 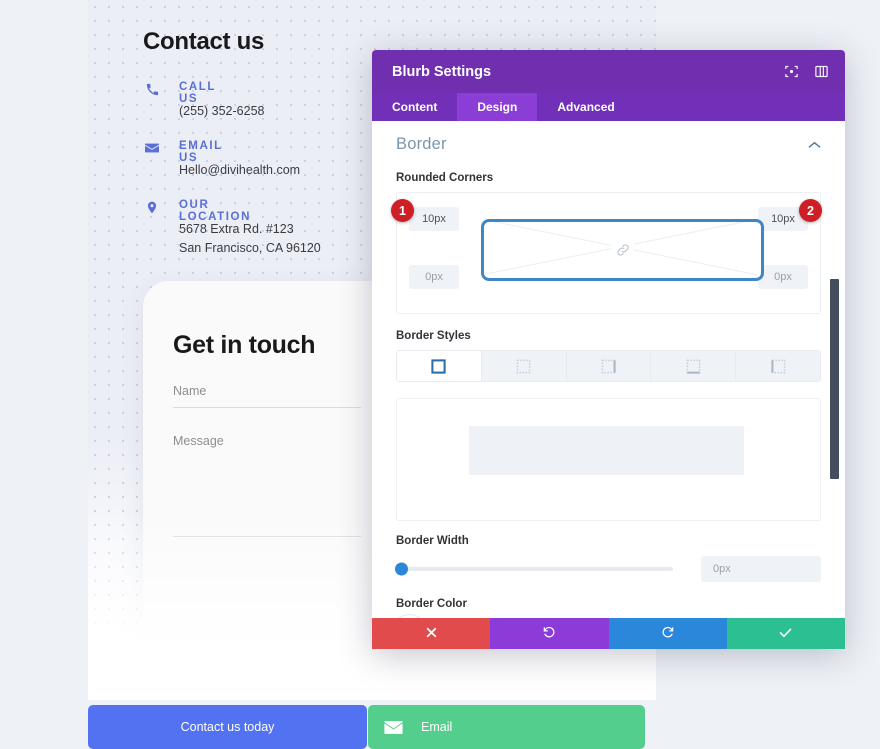 What do you see at coordinates (442, 71) in the screenshot?
I see `modal-title: Blurb Settings` at bounding box center [442, 71].